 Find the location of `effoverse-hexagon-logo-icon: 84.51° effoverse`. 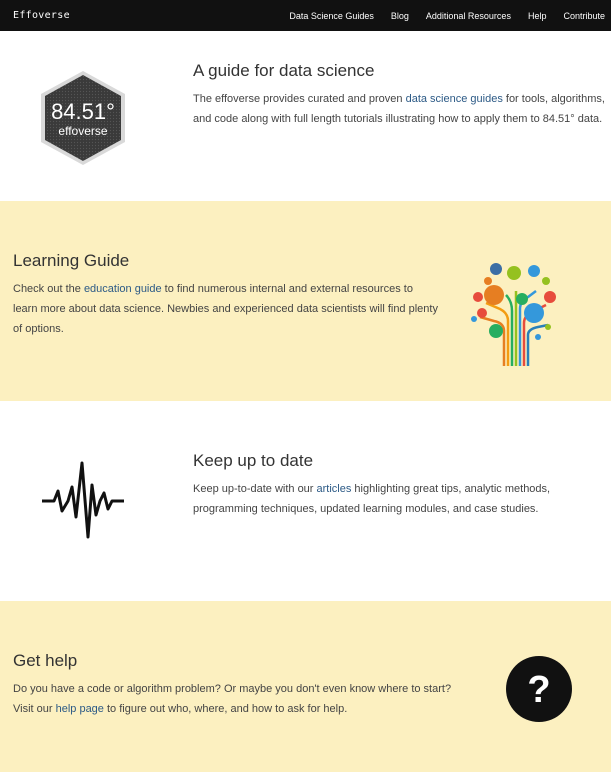

effoverse-hexagon-logo-icon: 84.51° effoverse is located at coordinates (83, 120).